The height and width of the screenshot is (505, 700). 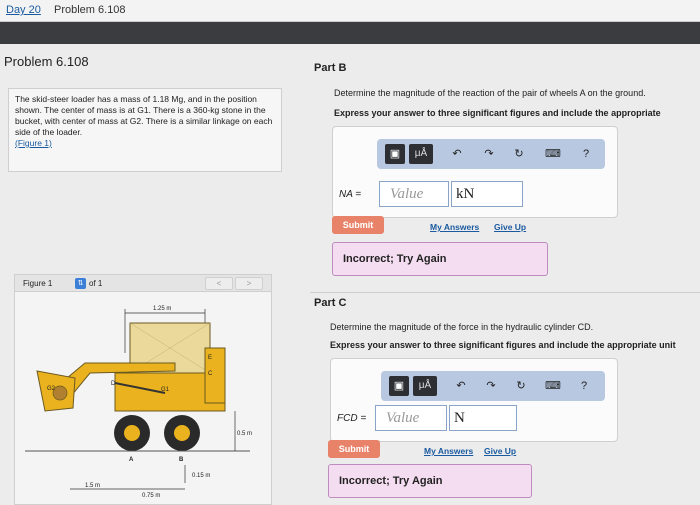 I want to click on part-b-my-answers-link: My Answers, so click(x=454, y=227).